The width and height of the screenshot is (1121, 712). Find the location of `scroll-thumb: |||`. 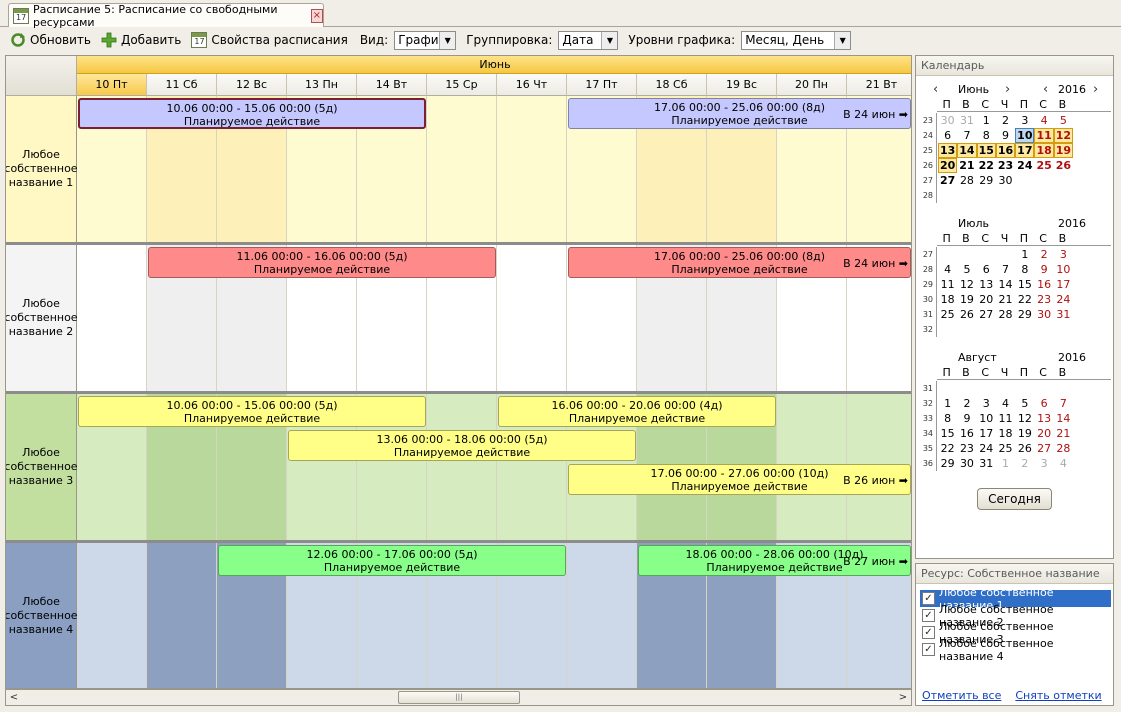

scroll-thumb: ||| is located at coordinates (459, 697).